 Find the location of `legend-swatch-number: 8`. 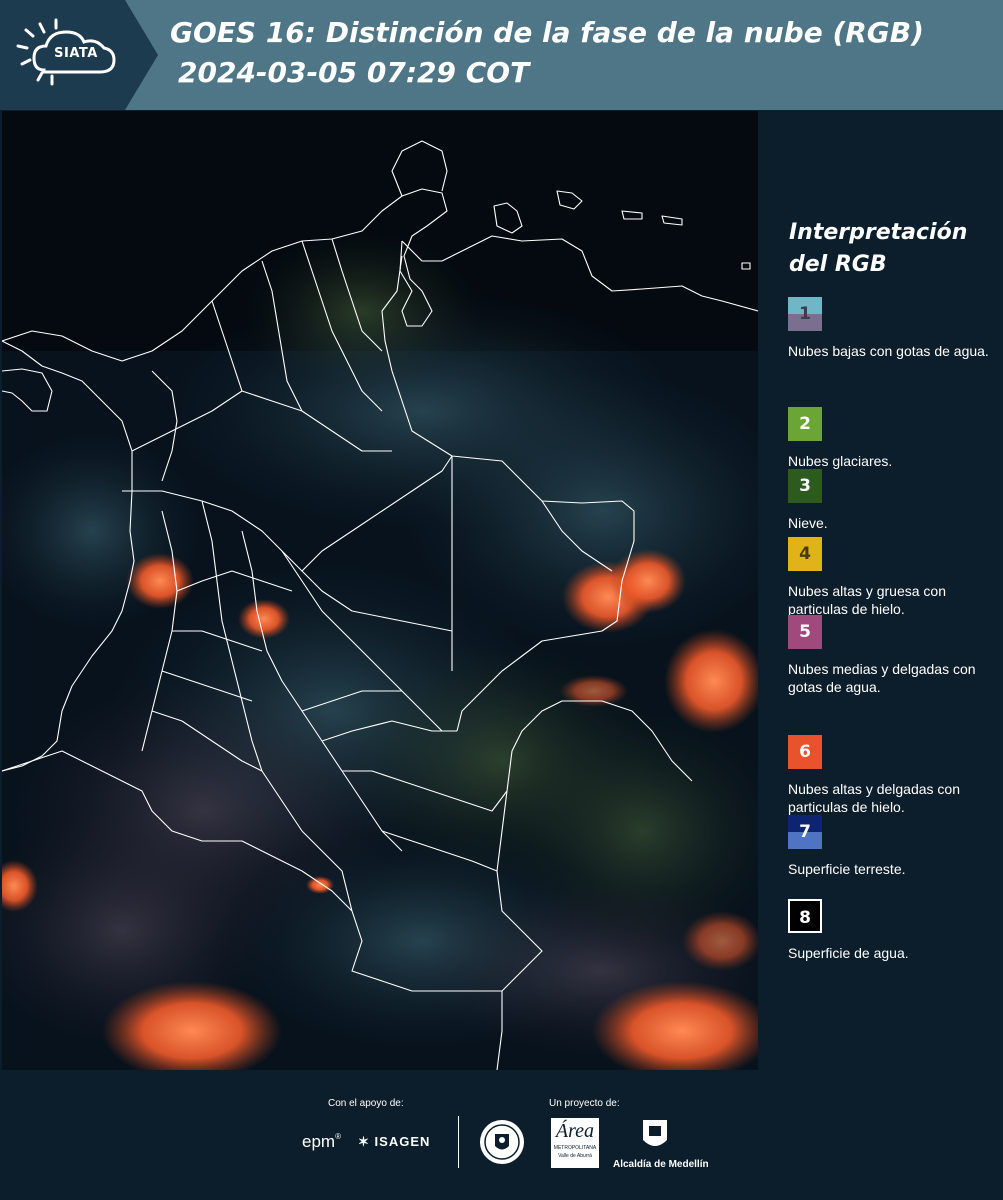

legend-swatch-number: 8 is located at coordinates (805, 918).